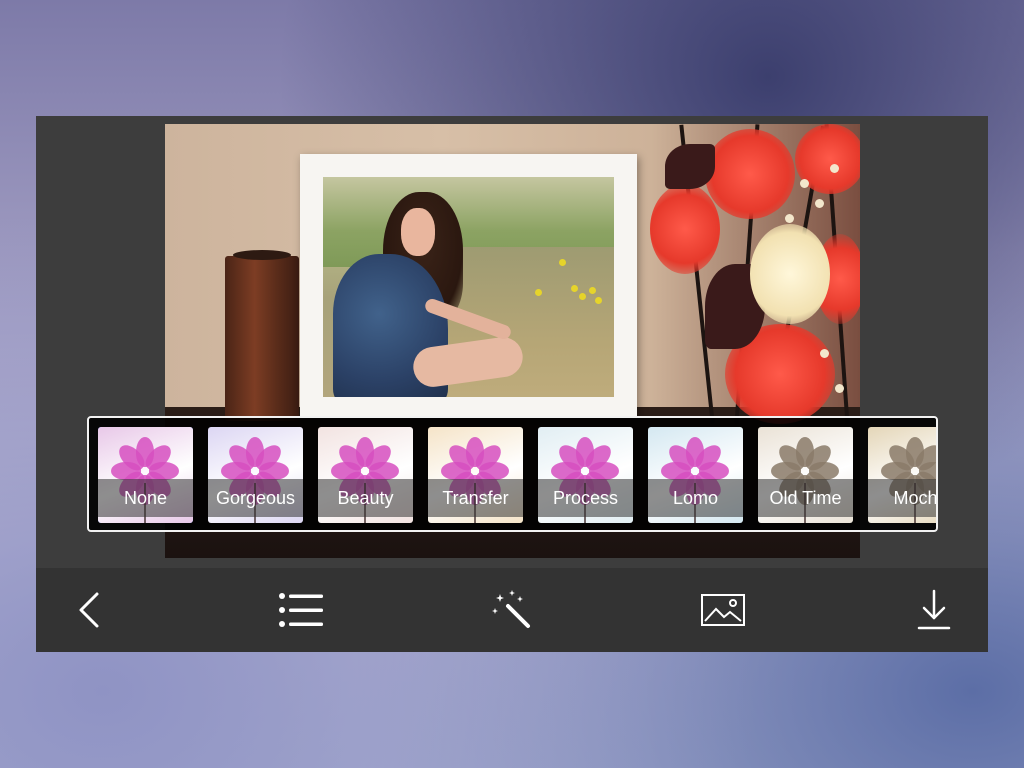  I want to click on wooden-vase, so click(262, 335).